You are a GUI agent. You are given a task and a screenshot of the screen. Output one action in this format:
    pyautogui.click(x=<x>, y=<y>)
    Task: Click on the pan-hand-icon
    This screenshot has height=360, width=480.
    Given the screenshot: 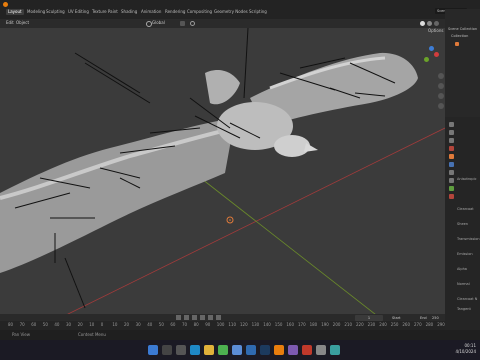 What is the action you would take?
    pyautogui.click(x=441, y=86)
    